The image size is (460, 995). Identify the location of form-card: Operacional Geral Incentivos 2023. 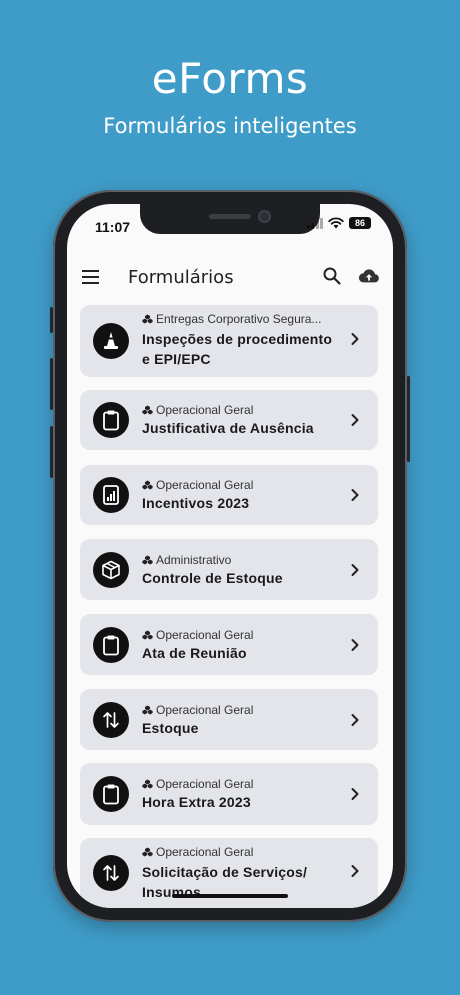
(229, 495).